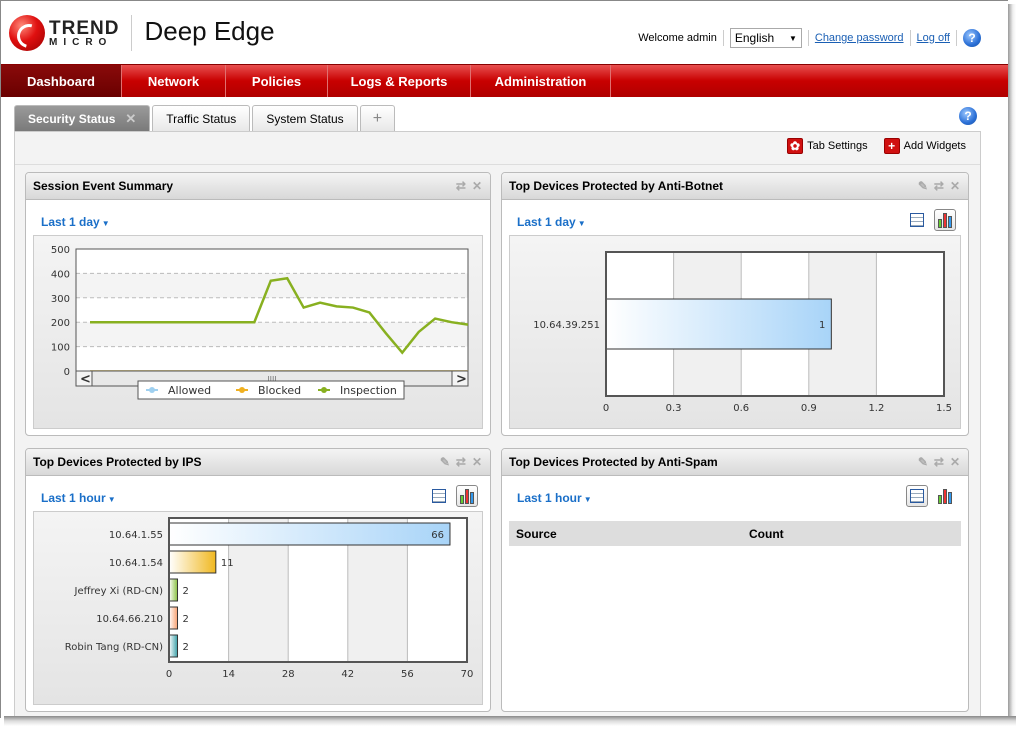  What do you see at coordinates (735, 462) in the screenshot?
I see `widget-header: Top Devices Protected by Anti-Spam ✎ ⇄ ✕` at bounding box center [735, 462].